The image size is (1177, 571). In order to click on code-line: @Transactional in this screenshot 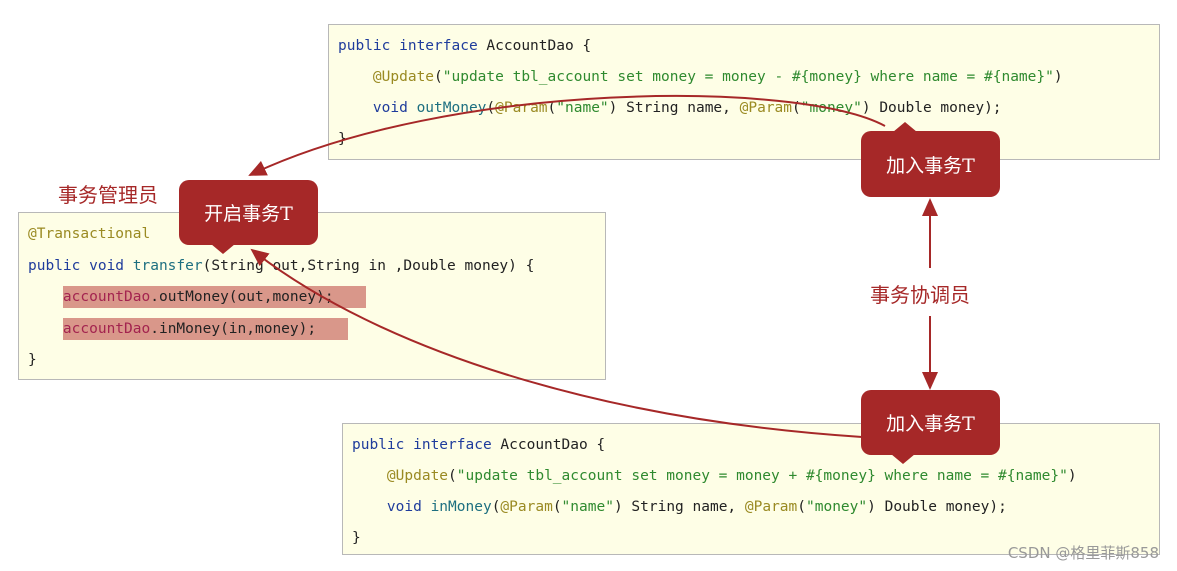, I will do `click(89, 234)`.